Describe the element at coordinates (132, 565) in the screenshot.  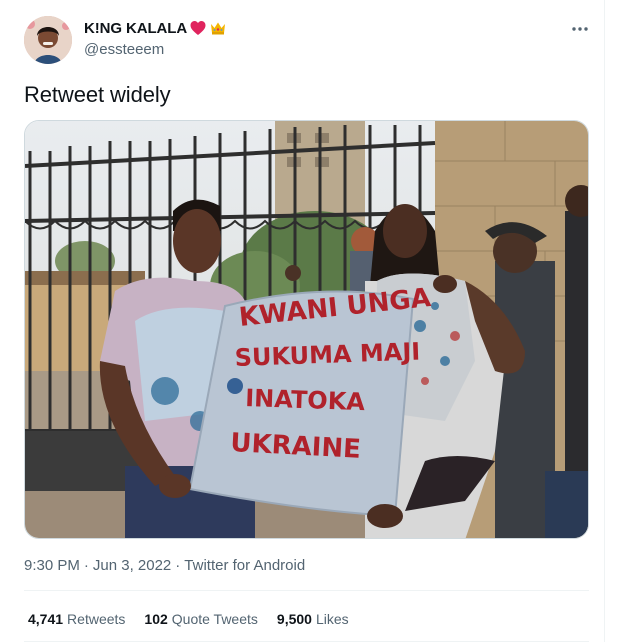
I see `tweet-date: Jun 3, 2022` at that location.